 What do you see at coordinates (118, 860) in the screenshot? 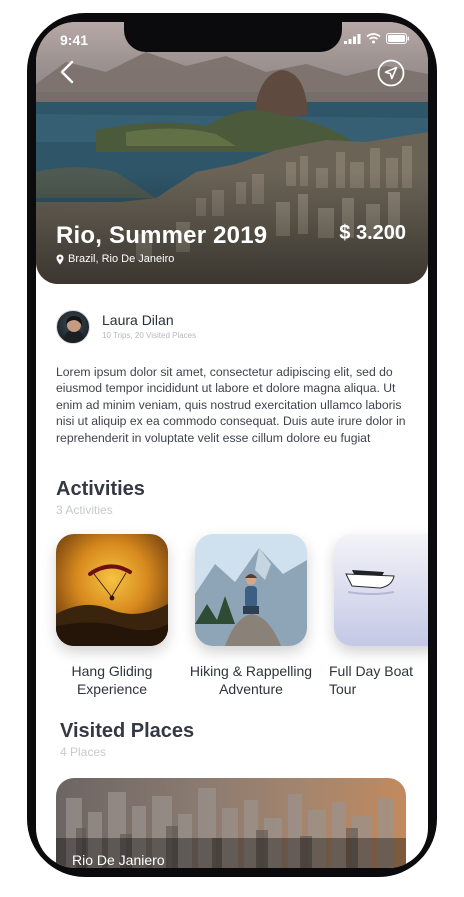
I see `visited-place-name: Rio De Janiero` at bounding box center [118, 860].